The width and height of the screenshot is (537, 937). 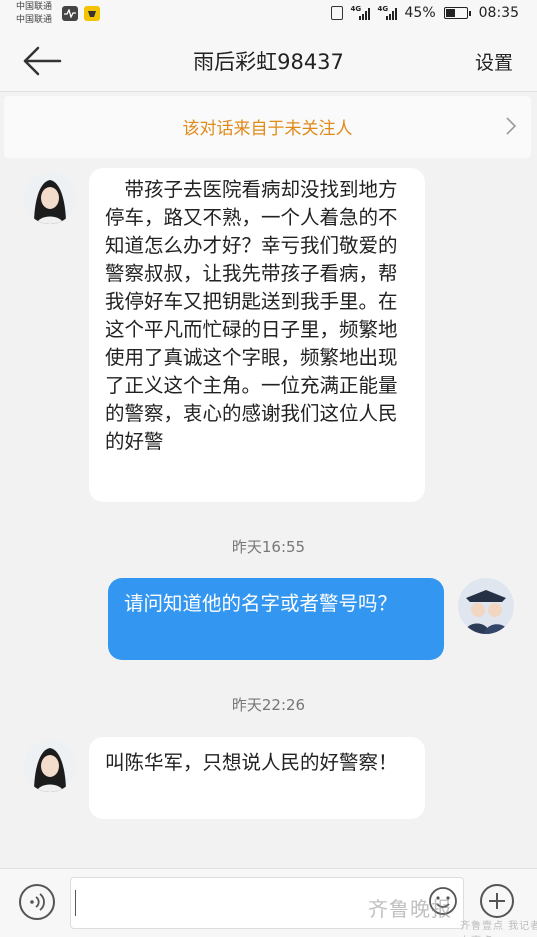 I want to click on voice-button, so click(x=37, y=902).